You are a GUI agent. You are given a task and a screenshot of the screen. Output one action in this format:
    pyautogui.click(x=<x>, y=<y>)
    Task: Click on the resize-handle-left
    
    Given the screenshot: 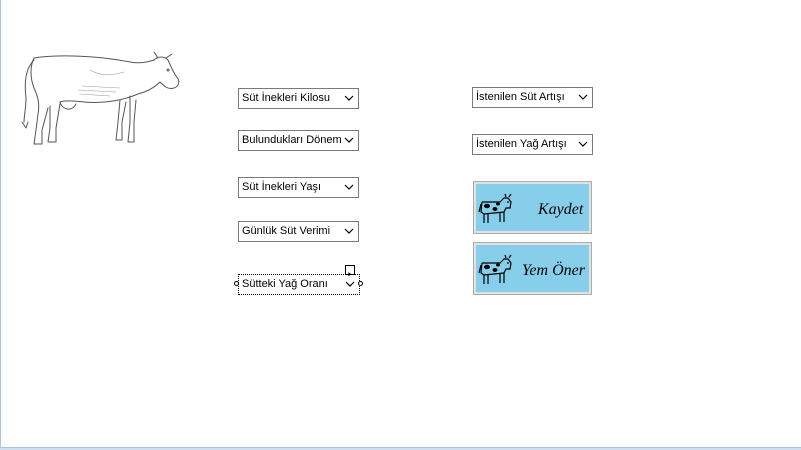 What is the action you would take?
    pyautogui.click(x=236, y=283)
    